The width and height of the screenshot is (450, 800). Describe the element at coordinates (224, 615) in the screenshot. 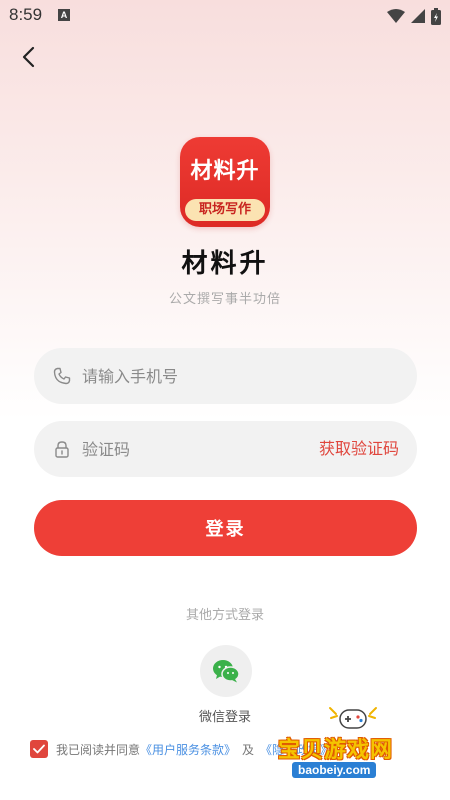

I see `other-login-title: 其他方式登录` at that location.